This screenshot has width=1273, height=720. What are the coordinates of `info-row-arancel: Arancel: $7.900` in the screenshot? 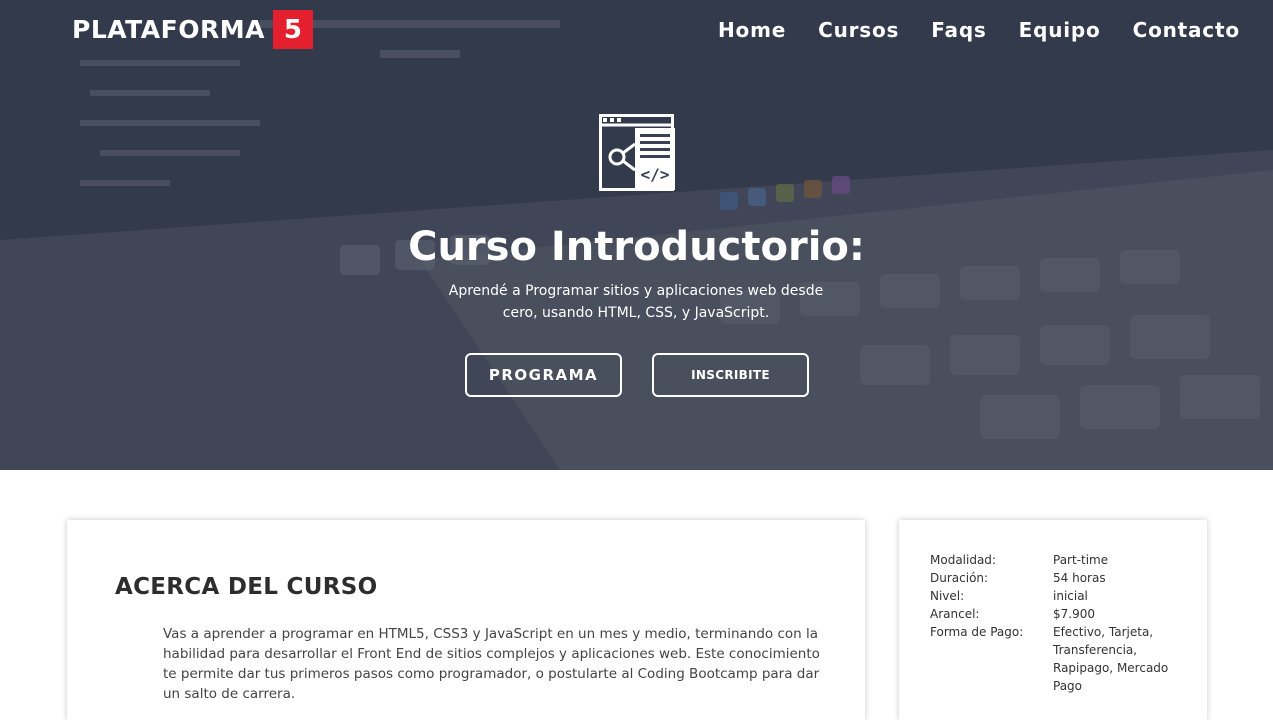 It's located at (1055, 614).